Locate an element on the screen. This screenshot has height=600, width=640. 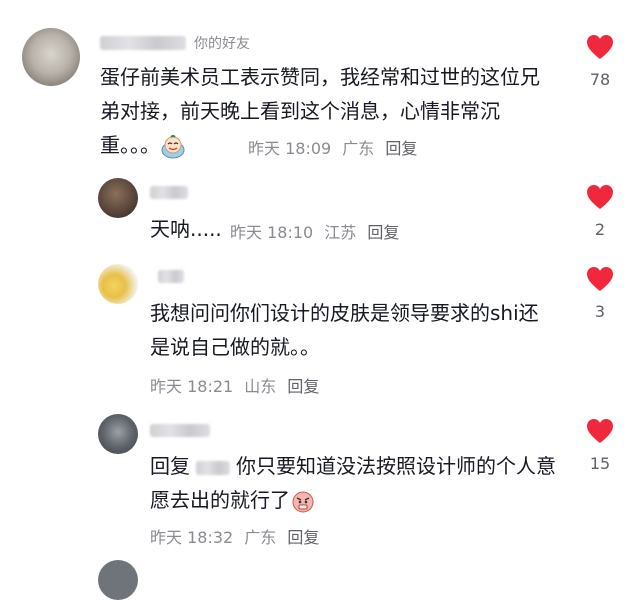
reply-time: 昨天 18:10 is located at coordinates (272, 232).